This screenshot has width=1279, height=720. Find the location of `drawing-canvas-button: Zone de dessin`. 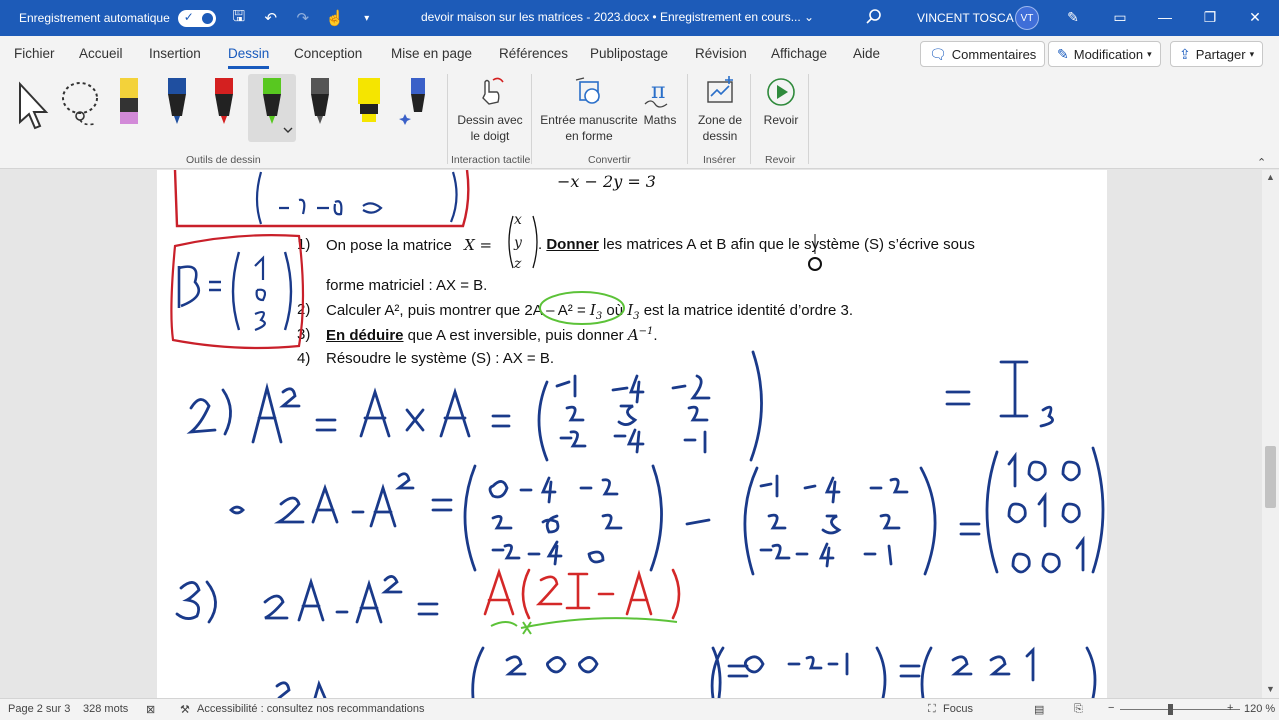

drawing-canvas-button: Zone de dessin is located at coordinates (720, 109).